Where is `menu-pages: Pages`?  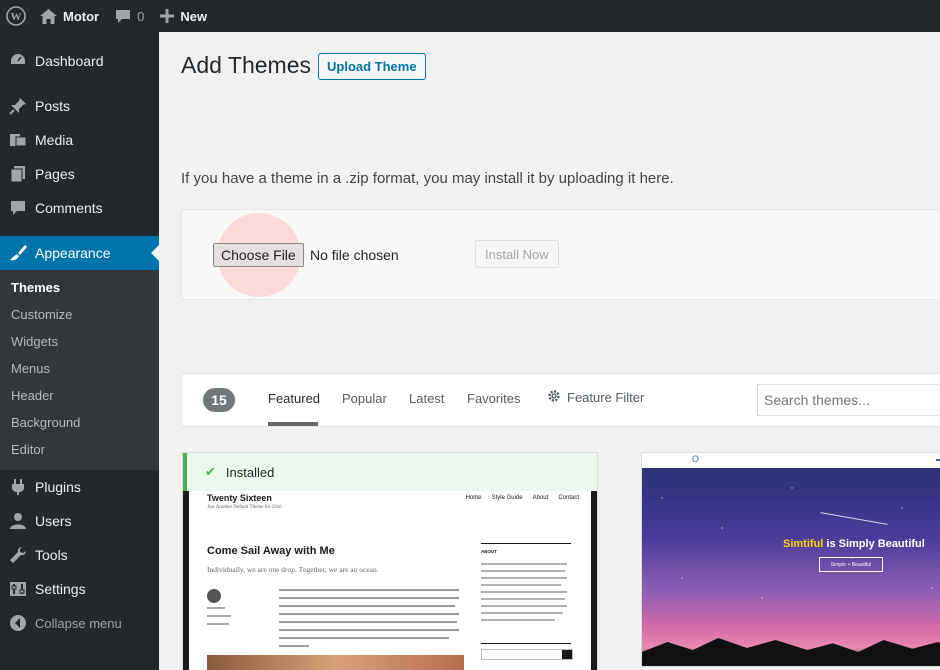
menu-pages: Pages is located at coordinates (79, 174).